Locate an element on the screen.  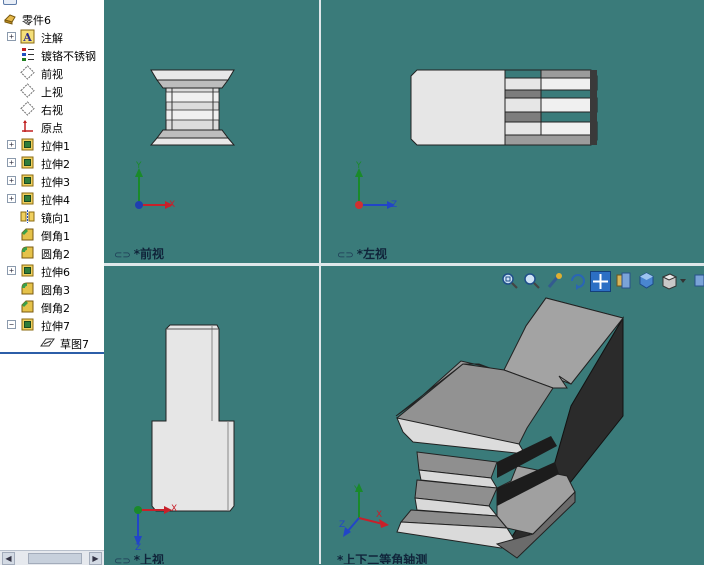
left-view-part is located at coordinates (504, 107).